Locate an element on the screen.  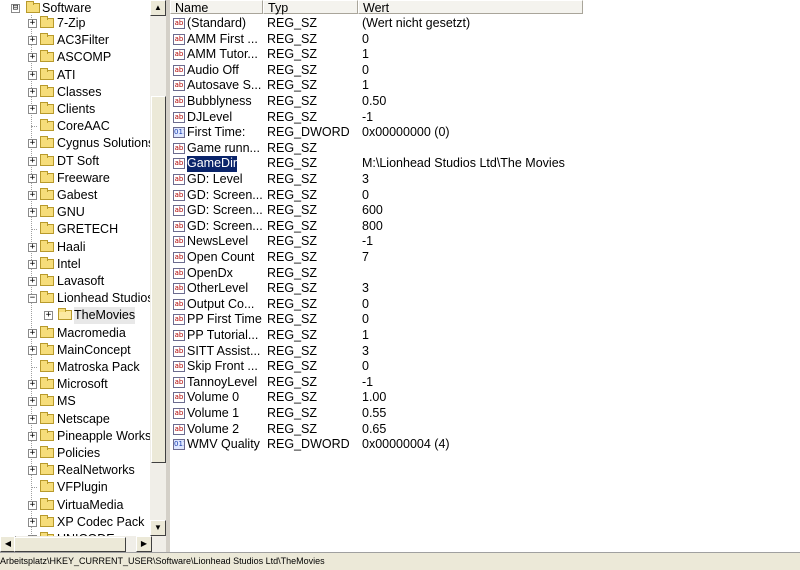
table-row: ab Open Count REG_SZ 7 is located at coordinates (485, 258).